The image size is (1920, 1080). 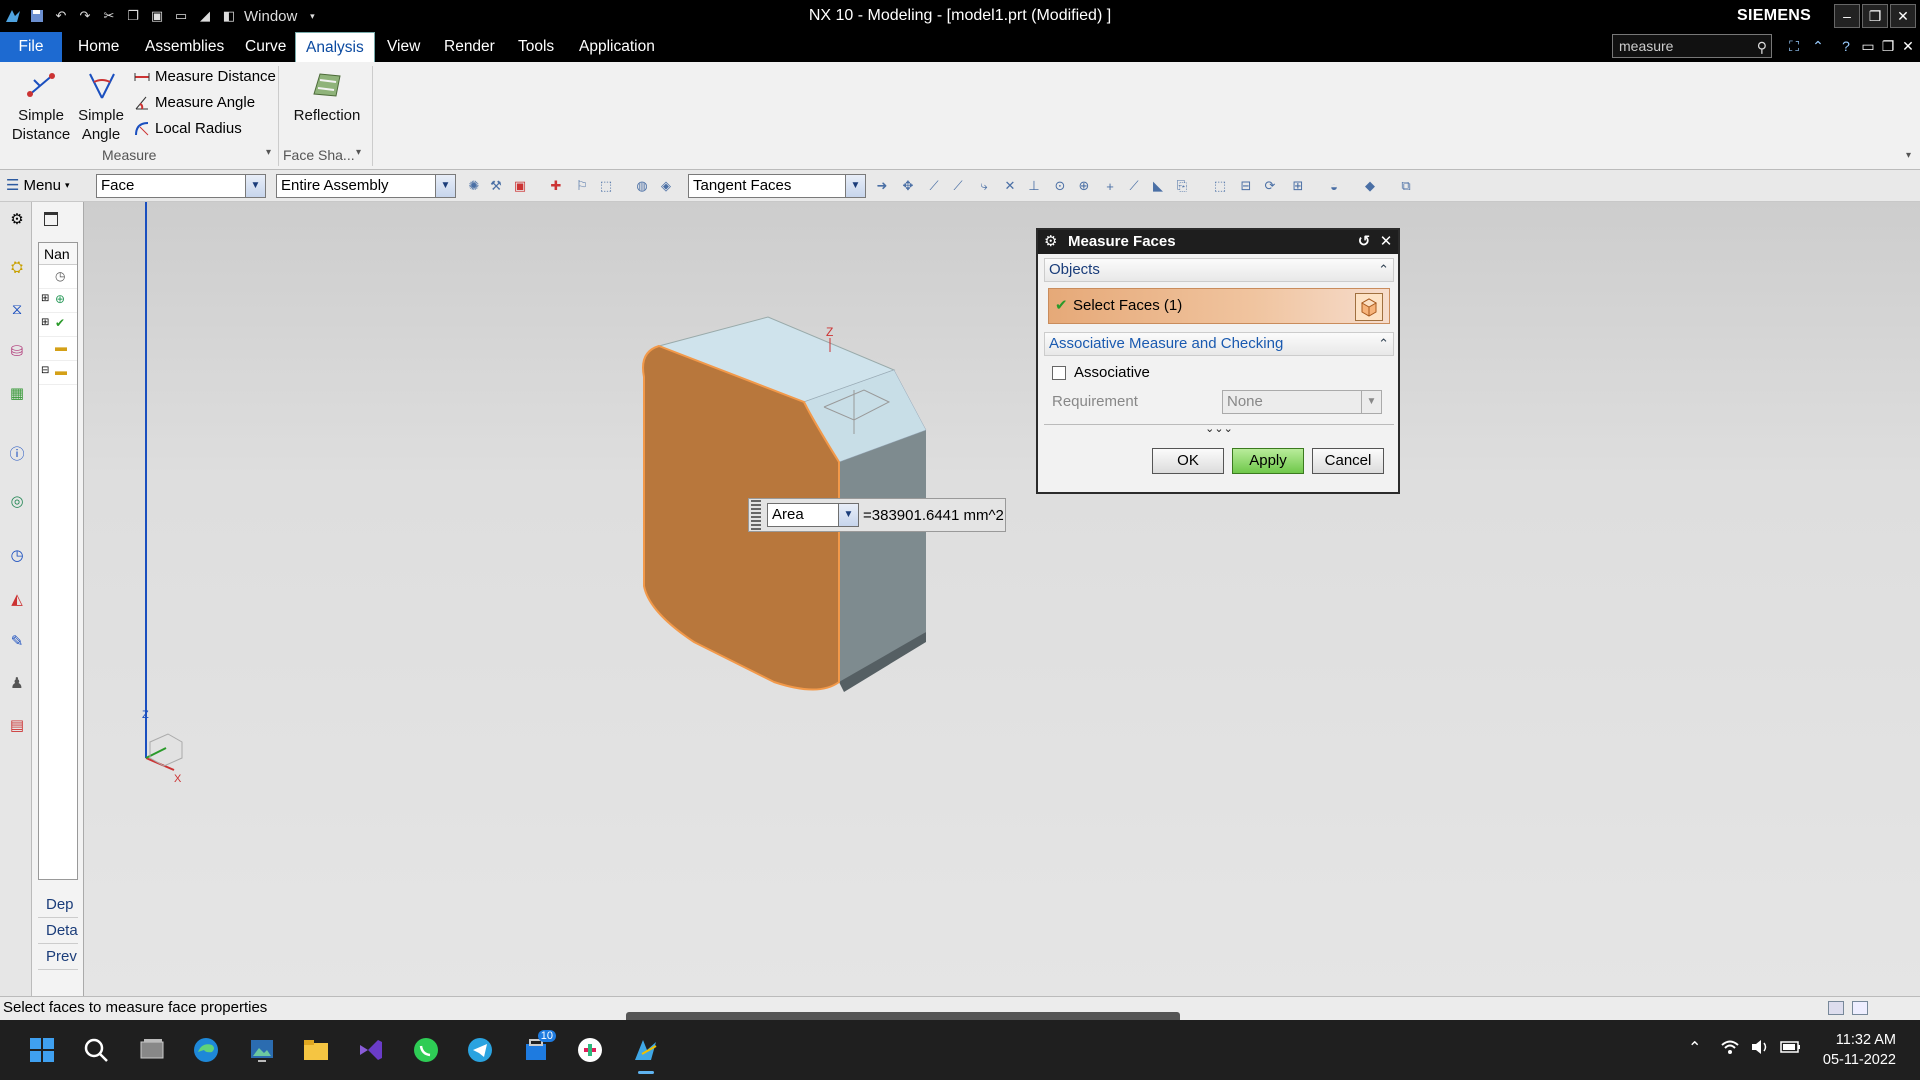 I want to click on snap-point-icon: ✥, so click(x=908, y=186).